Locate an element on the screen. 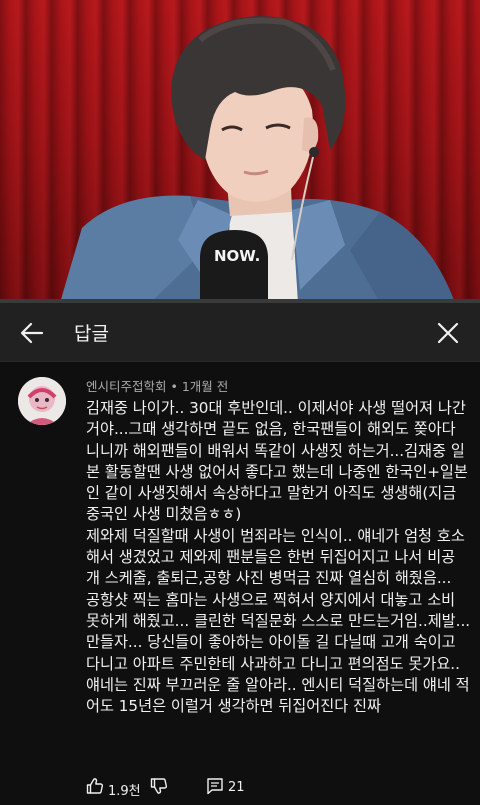 The image size is (480, 805). close-icon is located at coordinates (448, 333).